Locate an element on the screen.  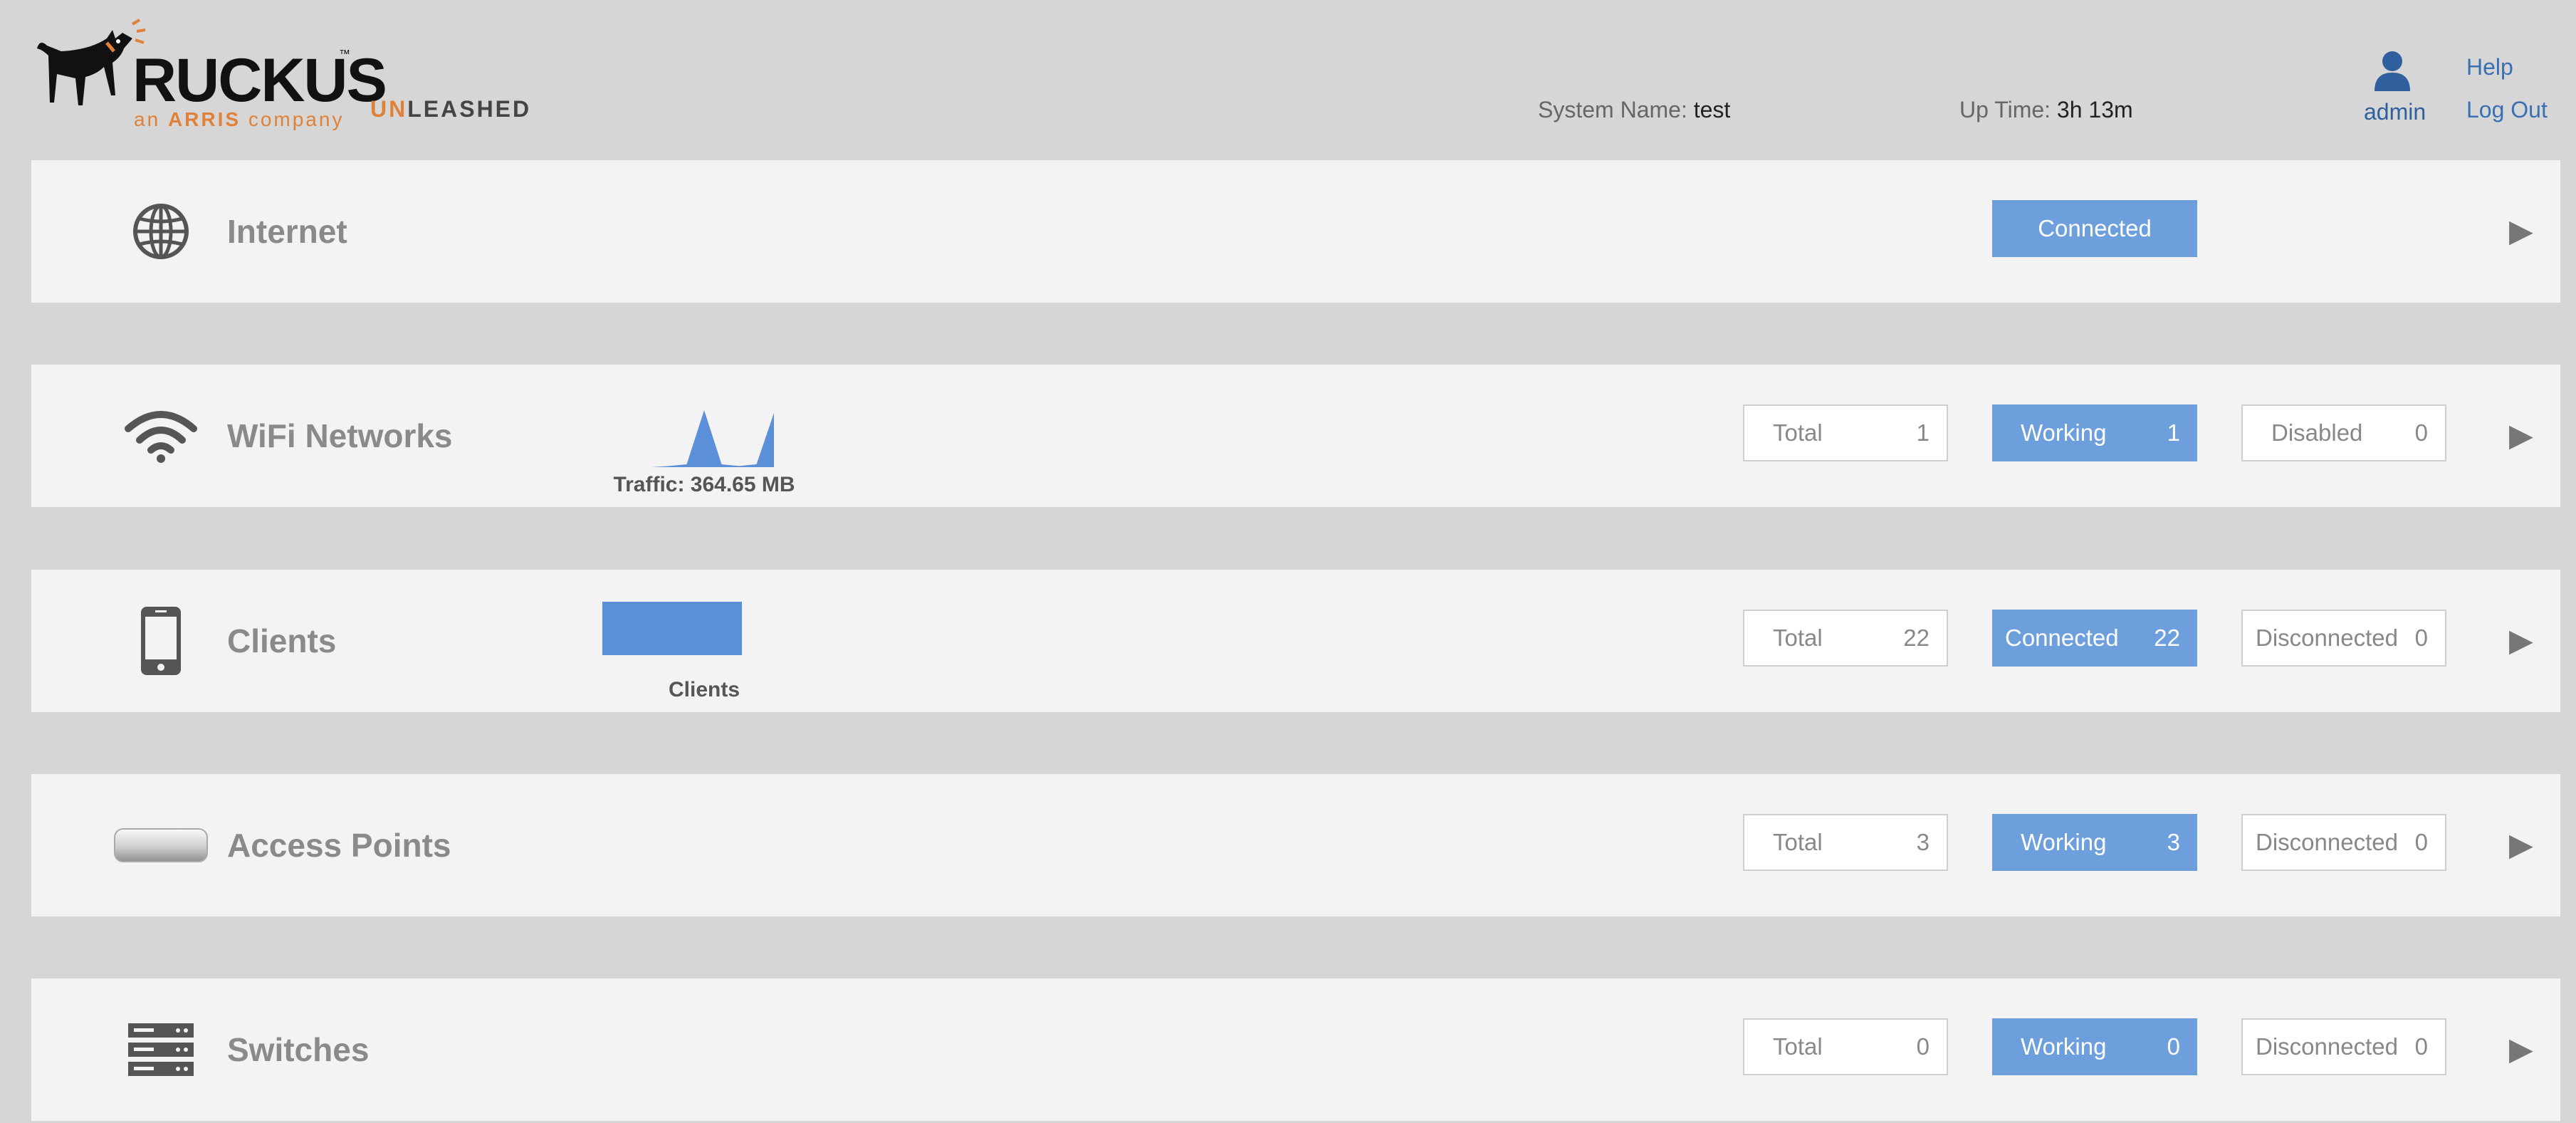
user-name: admin is located at coordinates (2395, 112).